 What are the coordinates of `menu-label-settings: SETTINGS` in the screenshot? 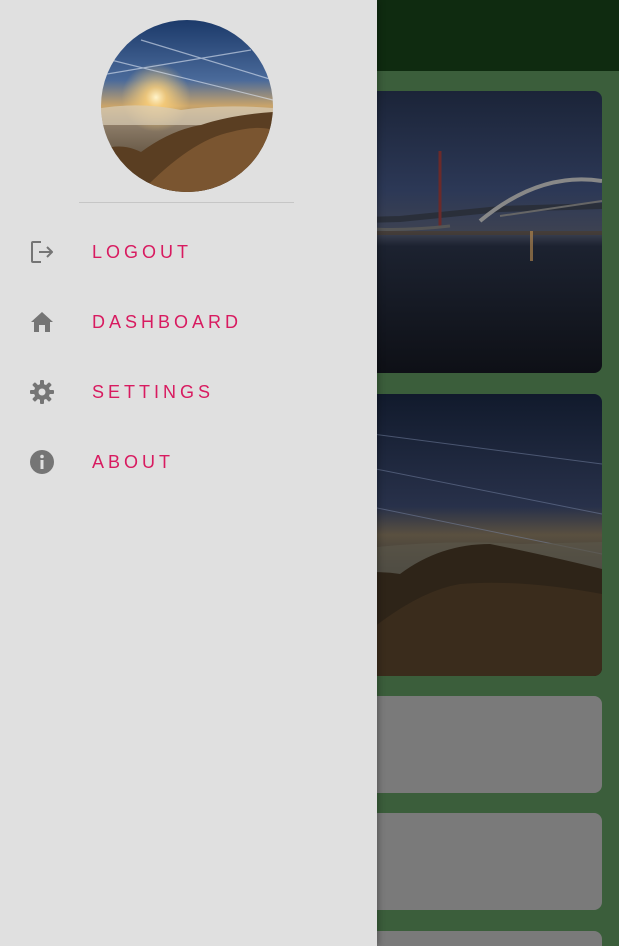 It's located at (153, 391).